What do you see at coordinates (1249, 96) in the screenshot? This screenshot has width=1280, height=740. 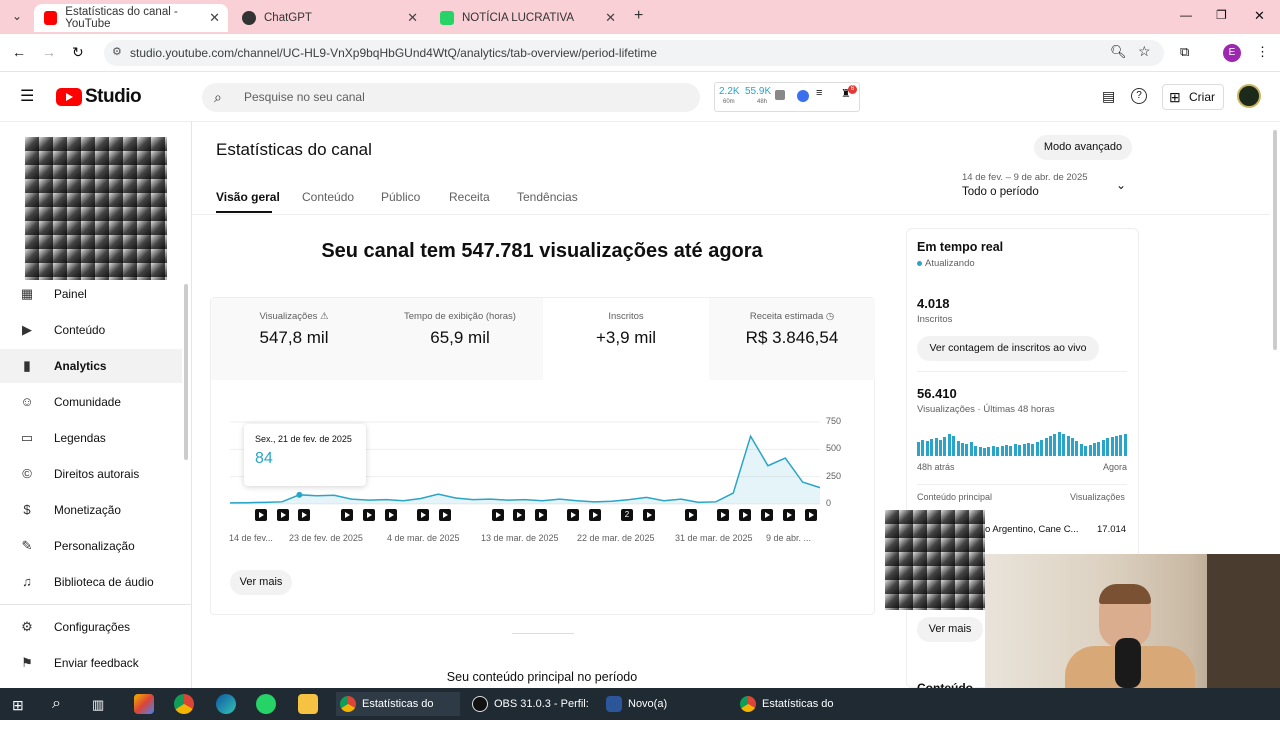 I see `account-avatar` at bounding box center [1249, 96].